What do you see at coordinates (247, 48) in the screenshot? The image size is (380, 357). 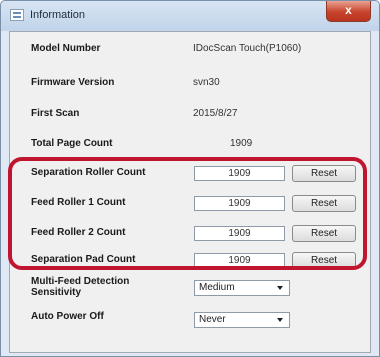 I see `model-number-value: IDocScan Touch(P1060)` at bounding box center [247, 48].